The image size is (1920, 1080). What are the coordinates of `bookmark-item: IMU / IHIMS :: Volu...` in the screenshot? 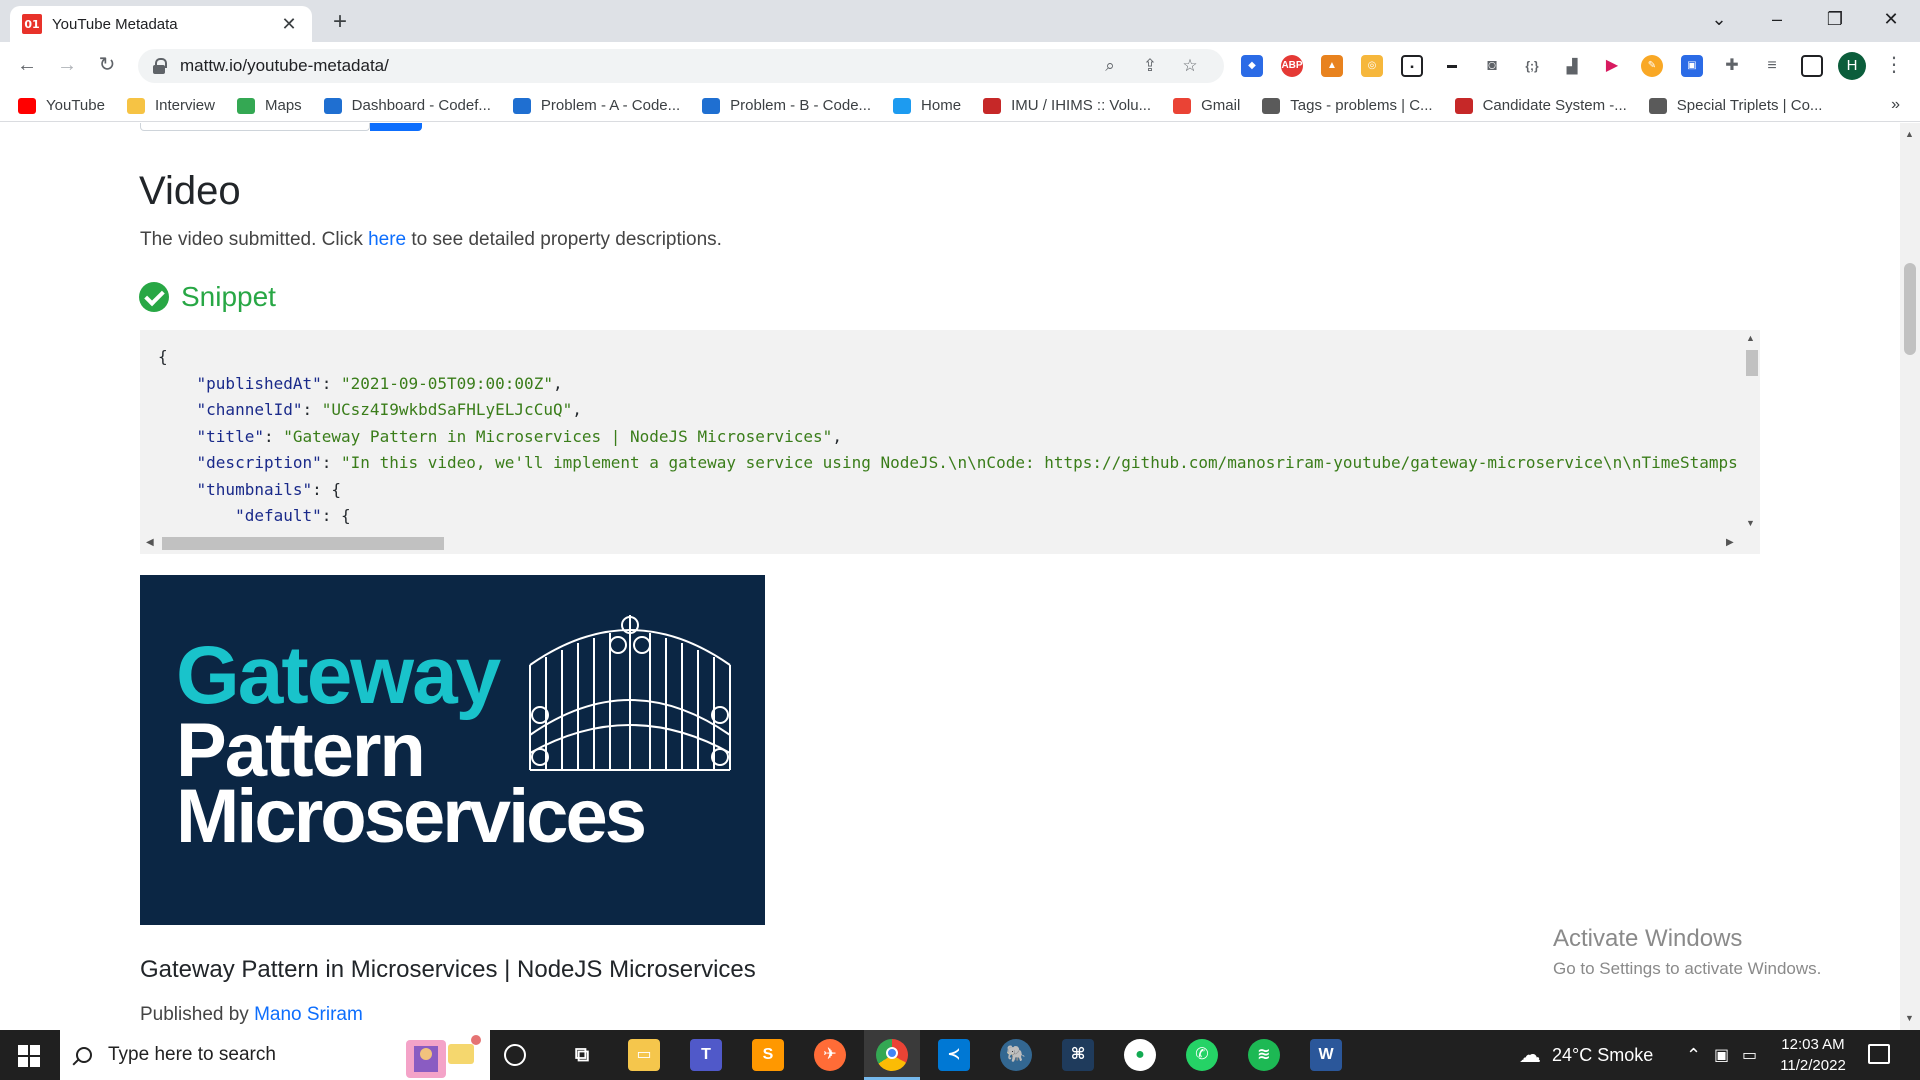 It's located at (1067, 105).